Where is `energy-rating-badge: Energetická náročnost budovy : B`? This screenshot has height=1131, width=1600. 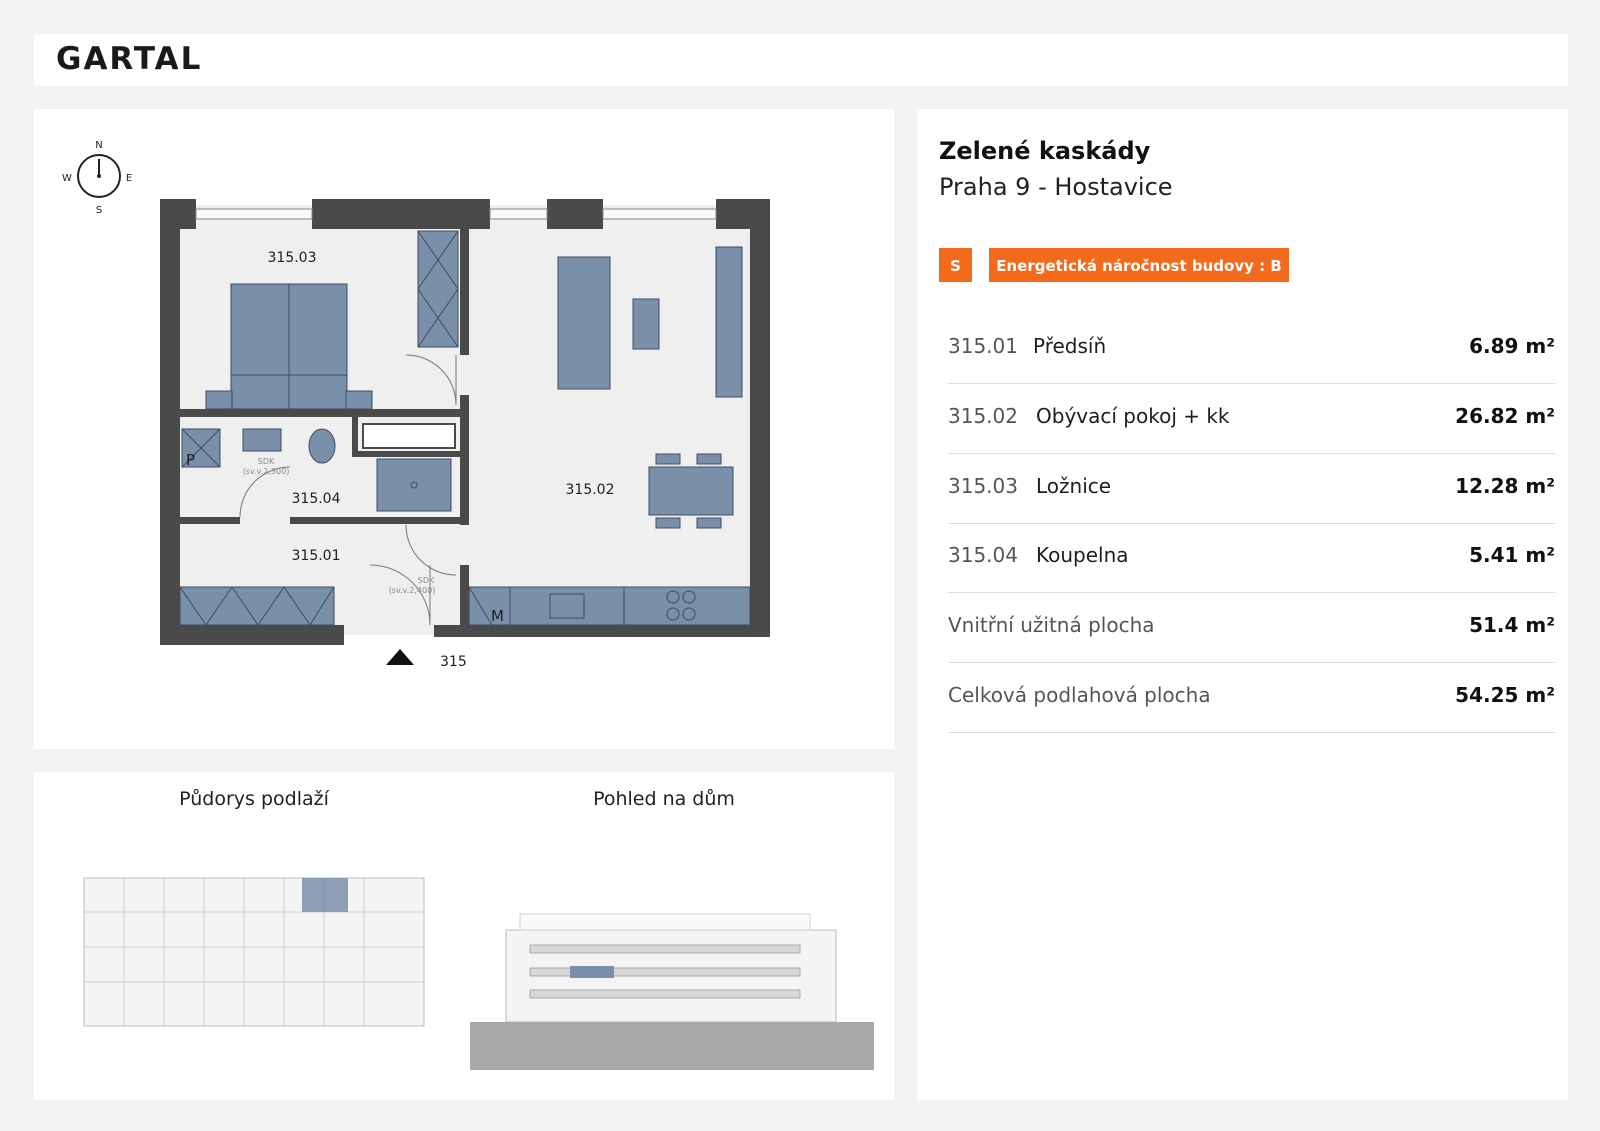
energy-rating-badge: Energetická náročnost budovy : B is located at coordinates (1139, 265).